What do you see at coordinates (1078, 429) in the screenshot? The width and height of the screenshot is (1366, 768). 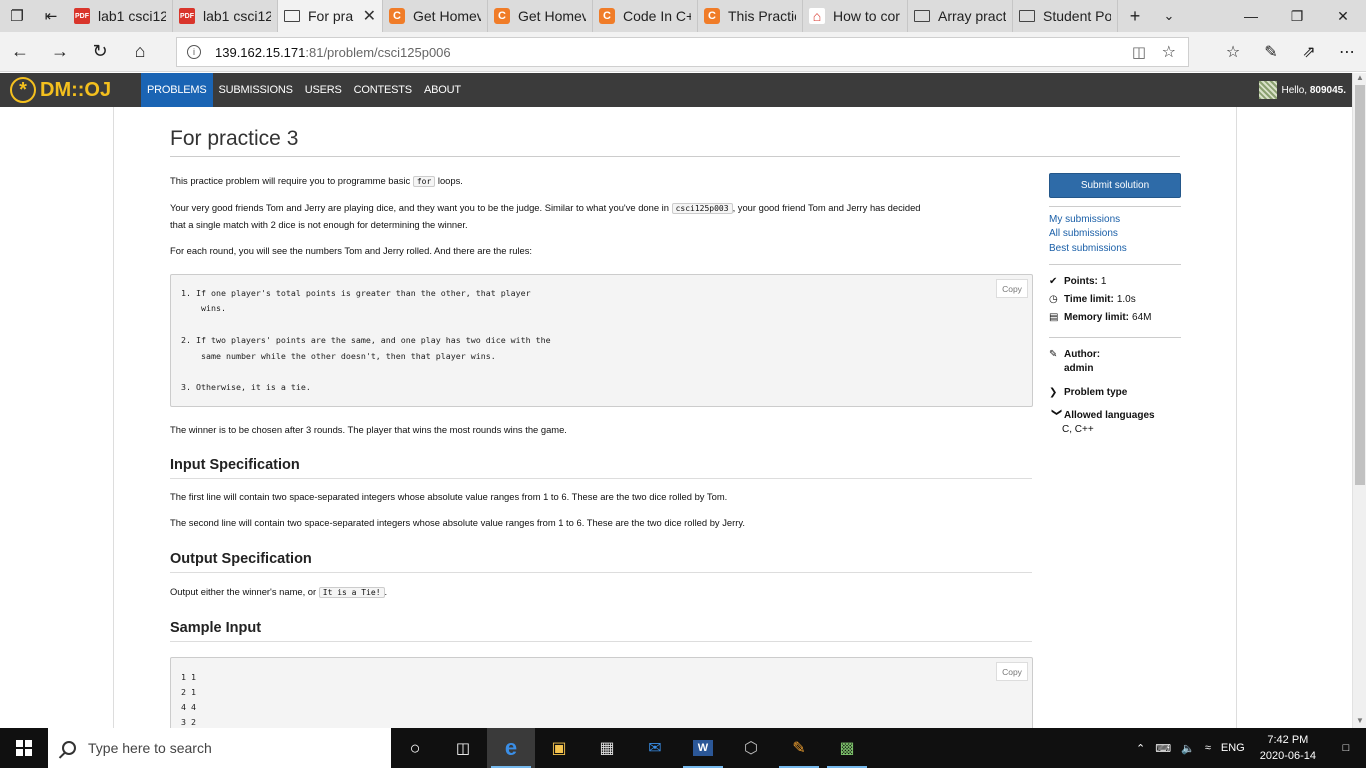 I see `languages-list: C, C++` at bounding box center [1078, 429].